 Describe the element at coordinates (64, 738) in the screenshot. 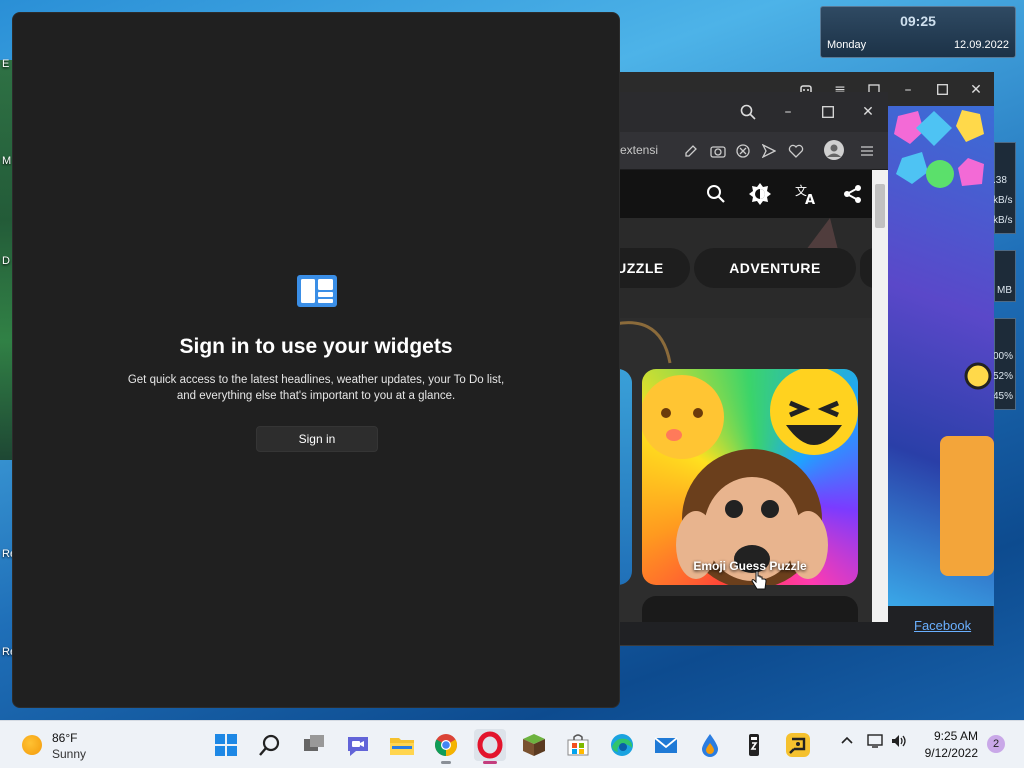

I see `weather-temperature: 86°F` at that location.